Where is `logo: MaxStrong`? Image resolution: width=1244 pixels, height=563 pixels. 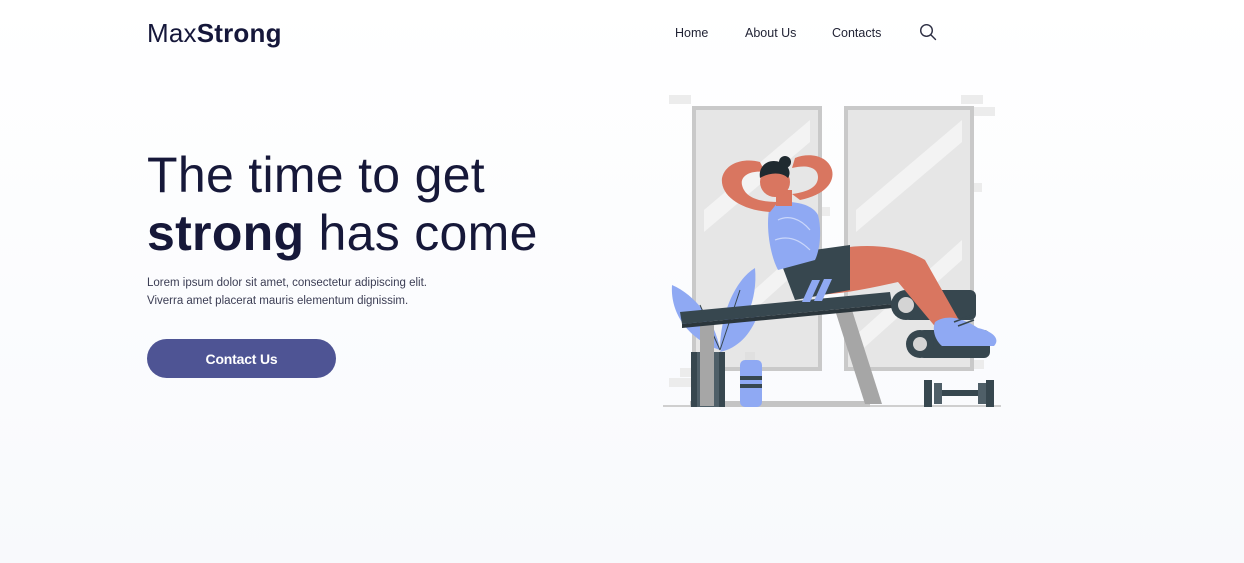 logo: MaxStrong is located at coordinates (214, 33).